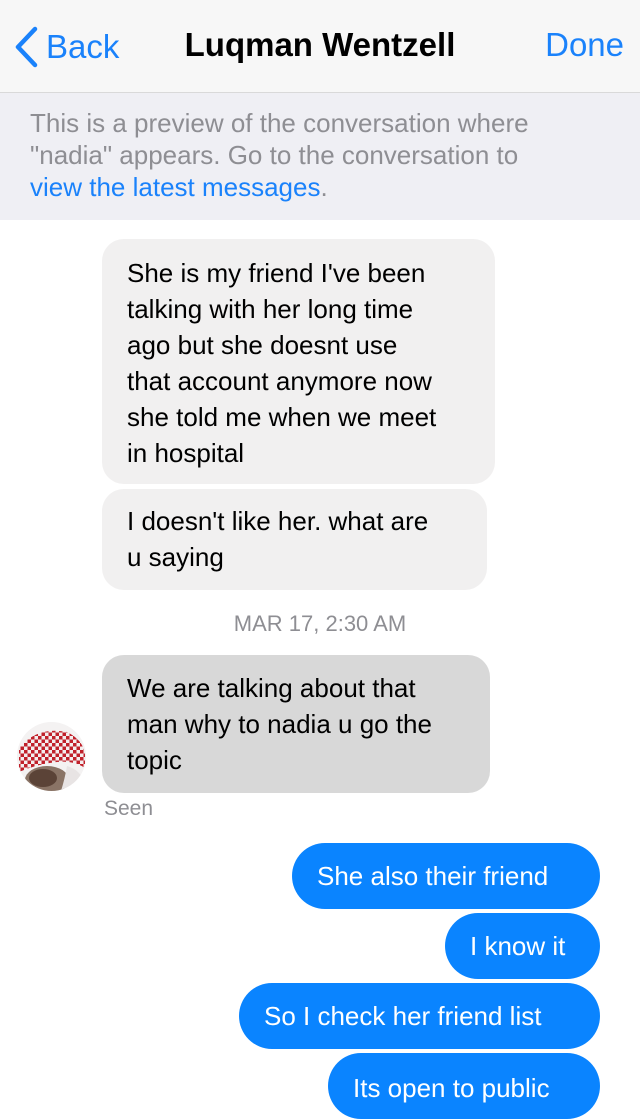  I want to click on outgoing-message-bubble: So I check her friend list, so click(419, 1016).